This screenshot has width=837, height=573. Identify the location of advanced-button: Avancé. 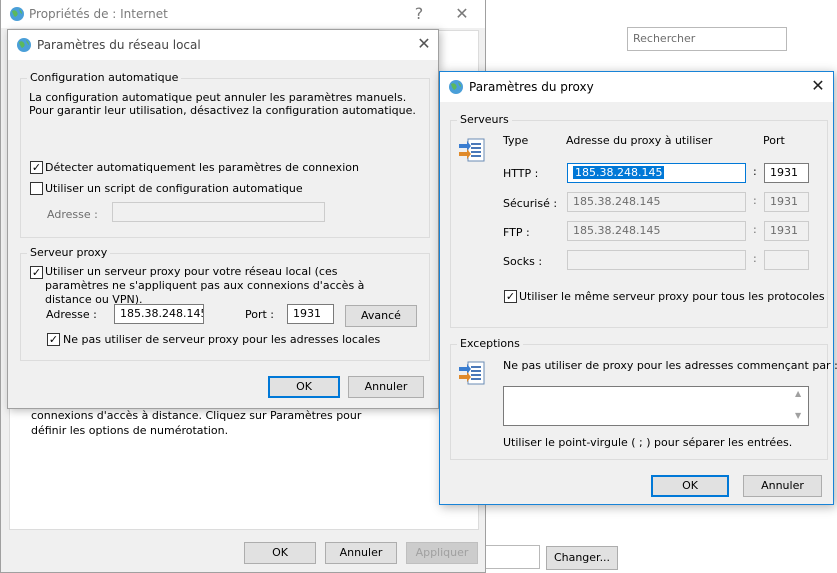
(381, 316).